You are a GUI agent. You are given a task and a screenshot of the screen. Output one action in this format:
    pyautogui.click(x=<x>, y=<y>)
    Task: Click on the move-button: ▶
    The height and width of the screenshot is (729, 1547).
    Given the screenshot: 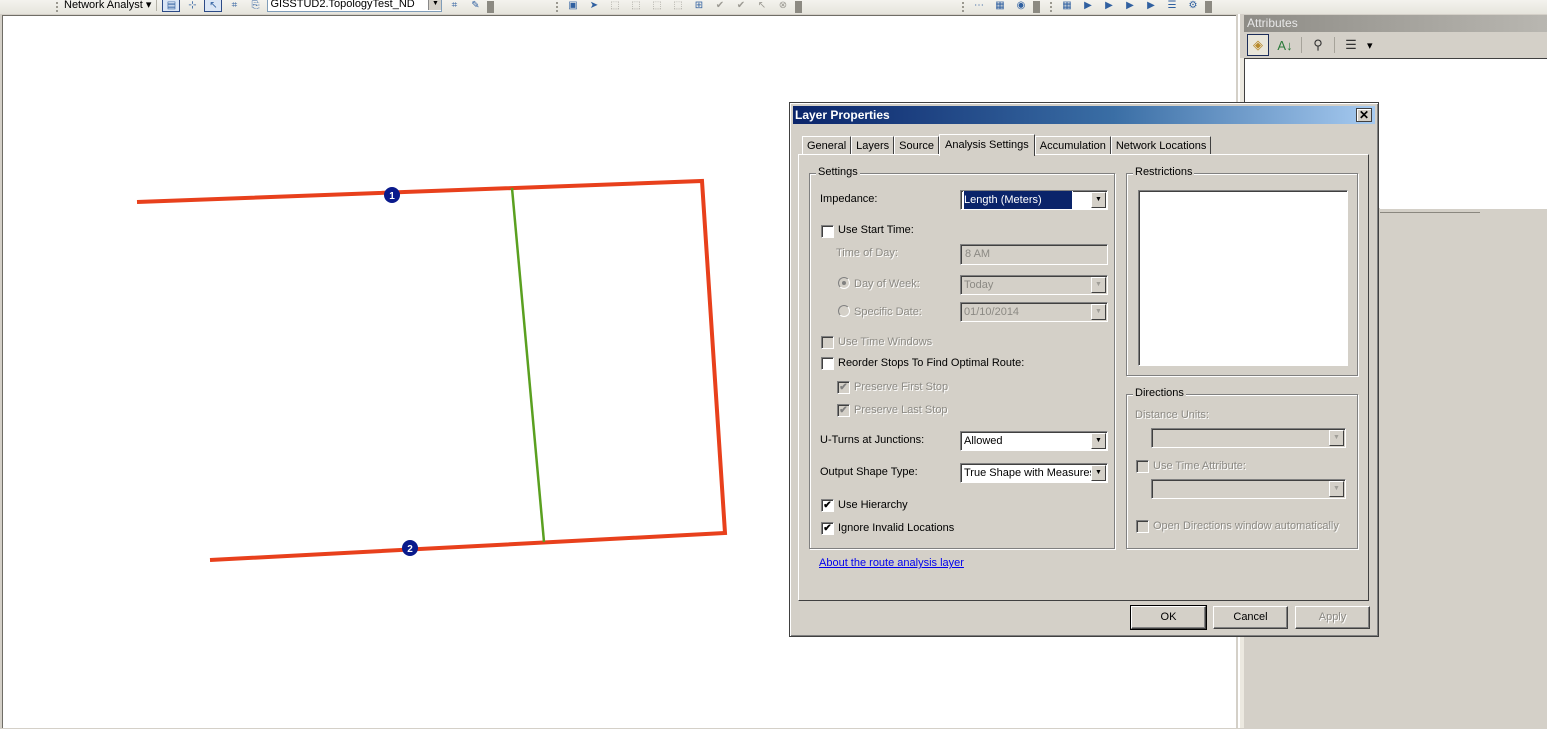 What is the action you would take?
    pyautogui.click(x=1130, y=6)
    